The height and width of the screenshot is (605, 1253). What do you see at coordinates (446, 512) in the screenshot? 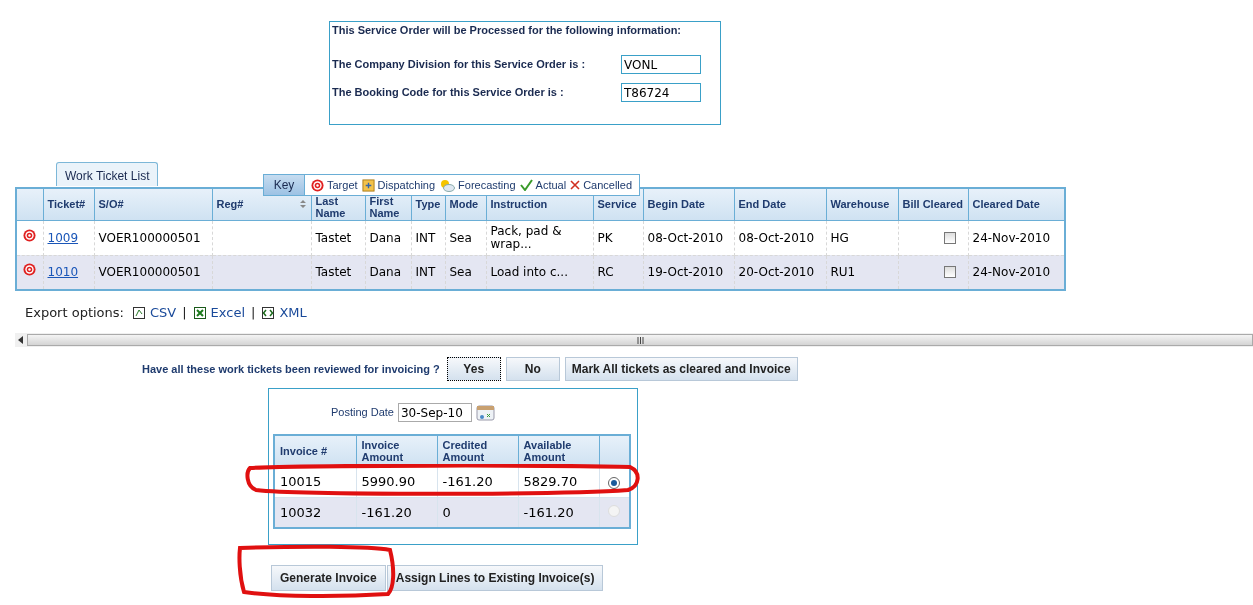
I see `table-cell: 0` at bounding box center [446, 512].